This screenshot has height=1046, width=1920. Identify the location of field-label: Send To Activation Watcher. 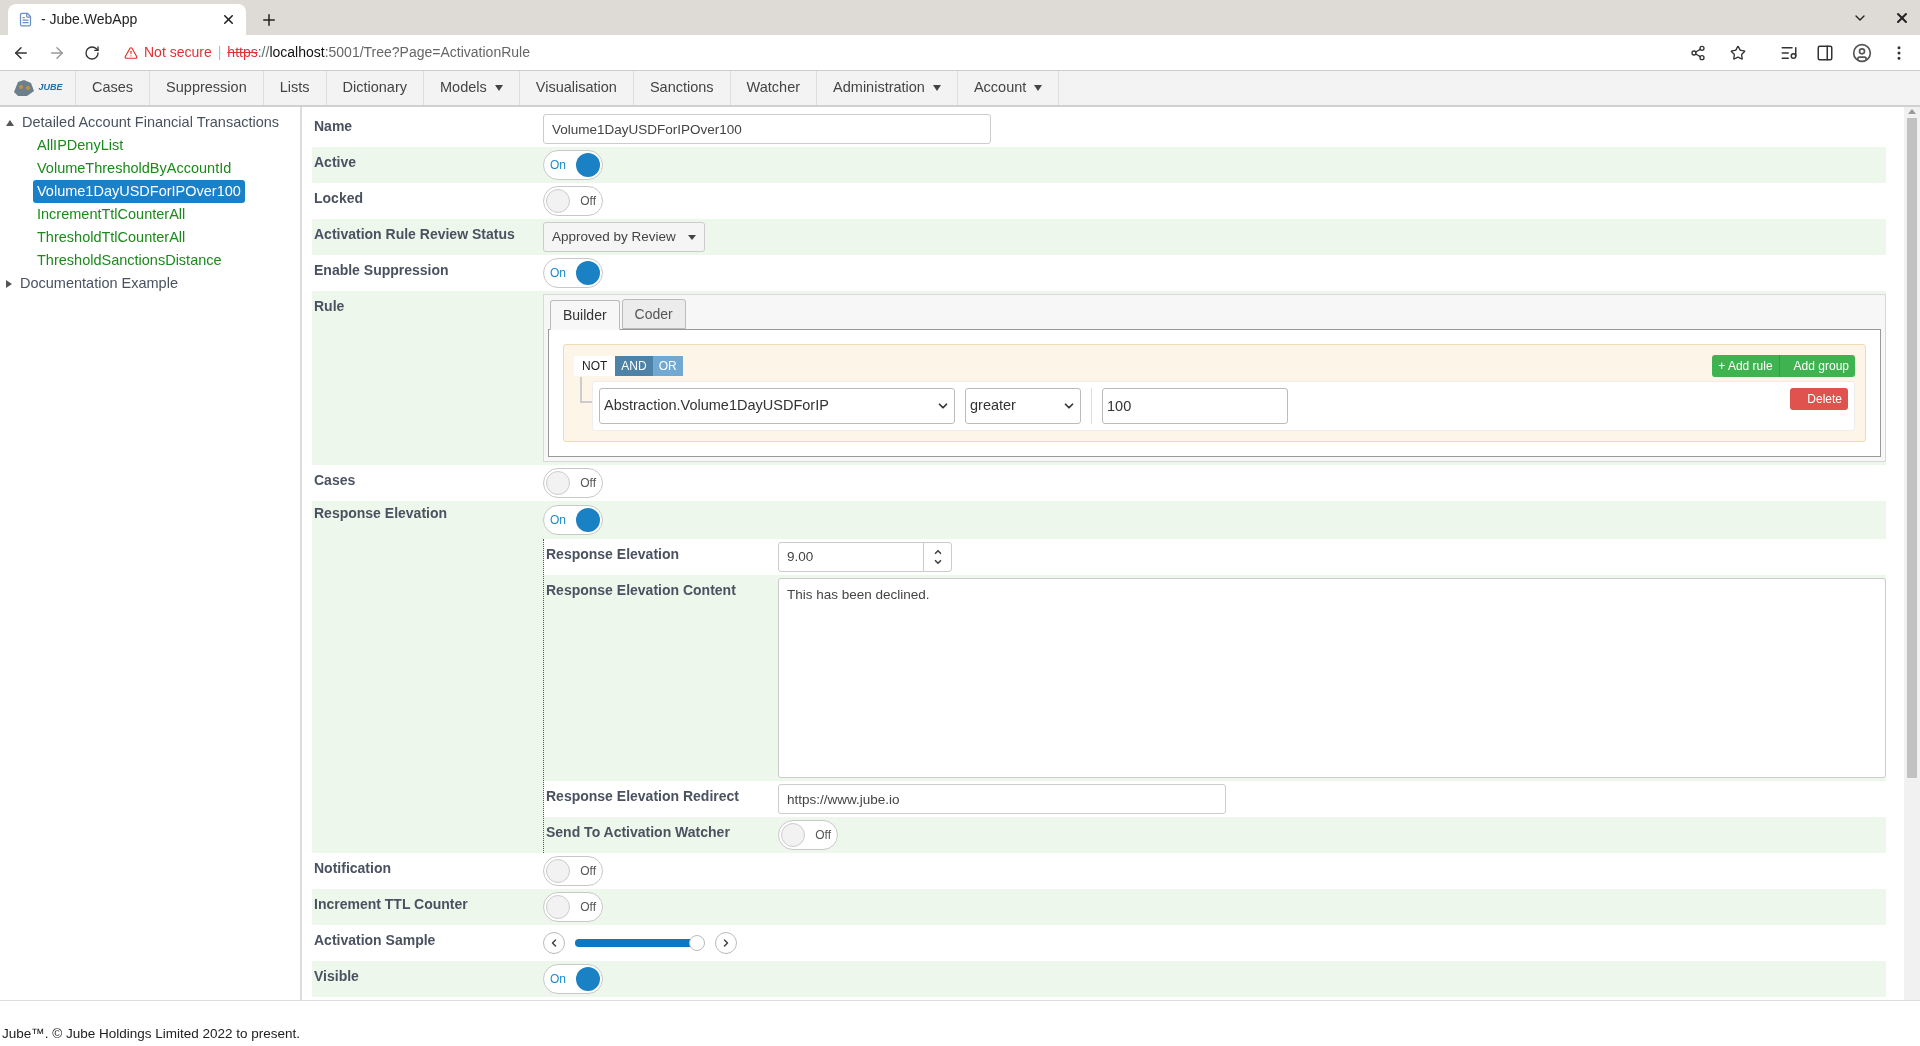
(638, 831).